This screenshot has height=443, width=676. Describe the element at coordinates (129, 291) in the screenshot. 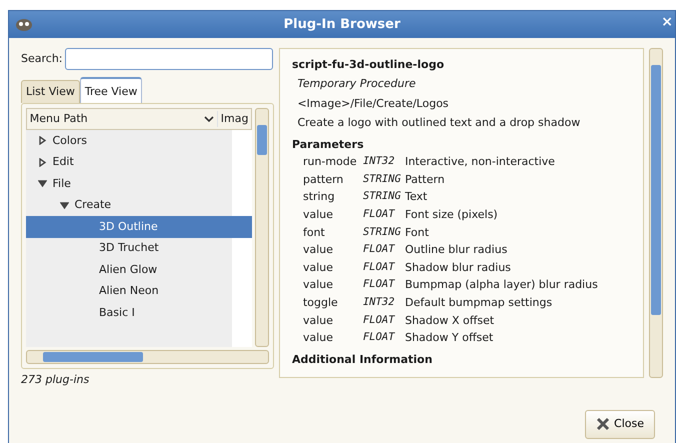

I see `tree-label: Alien Neon` at that location.